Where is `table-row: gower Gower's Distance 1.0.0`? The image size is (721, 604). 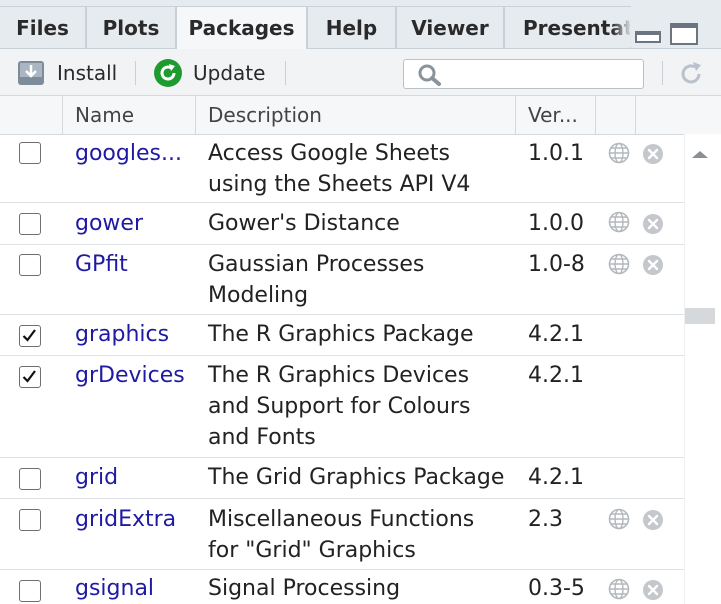 table-row: gower Gower's Distance 1.0.0 is located at coordinates (342, 224).